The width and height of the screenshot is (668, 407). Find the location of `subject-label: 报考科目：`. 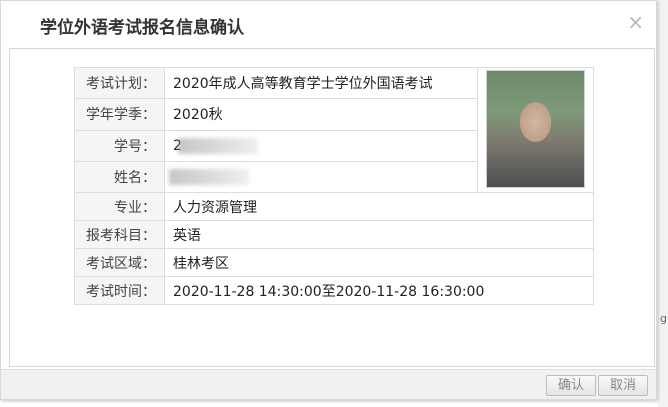

subject-label: 报考科目： is located at coordinates (119, 234).